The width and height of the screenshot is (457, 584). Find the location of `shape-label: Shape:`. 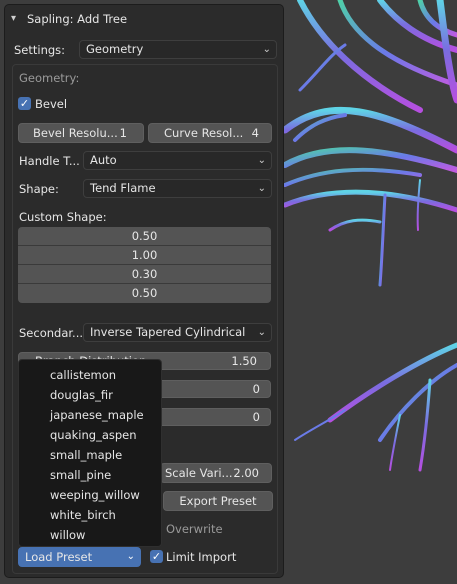

shape-label: Shape: is located at coordinates (39, 189).